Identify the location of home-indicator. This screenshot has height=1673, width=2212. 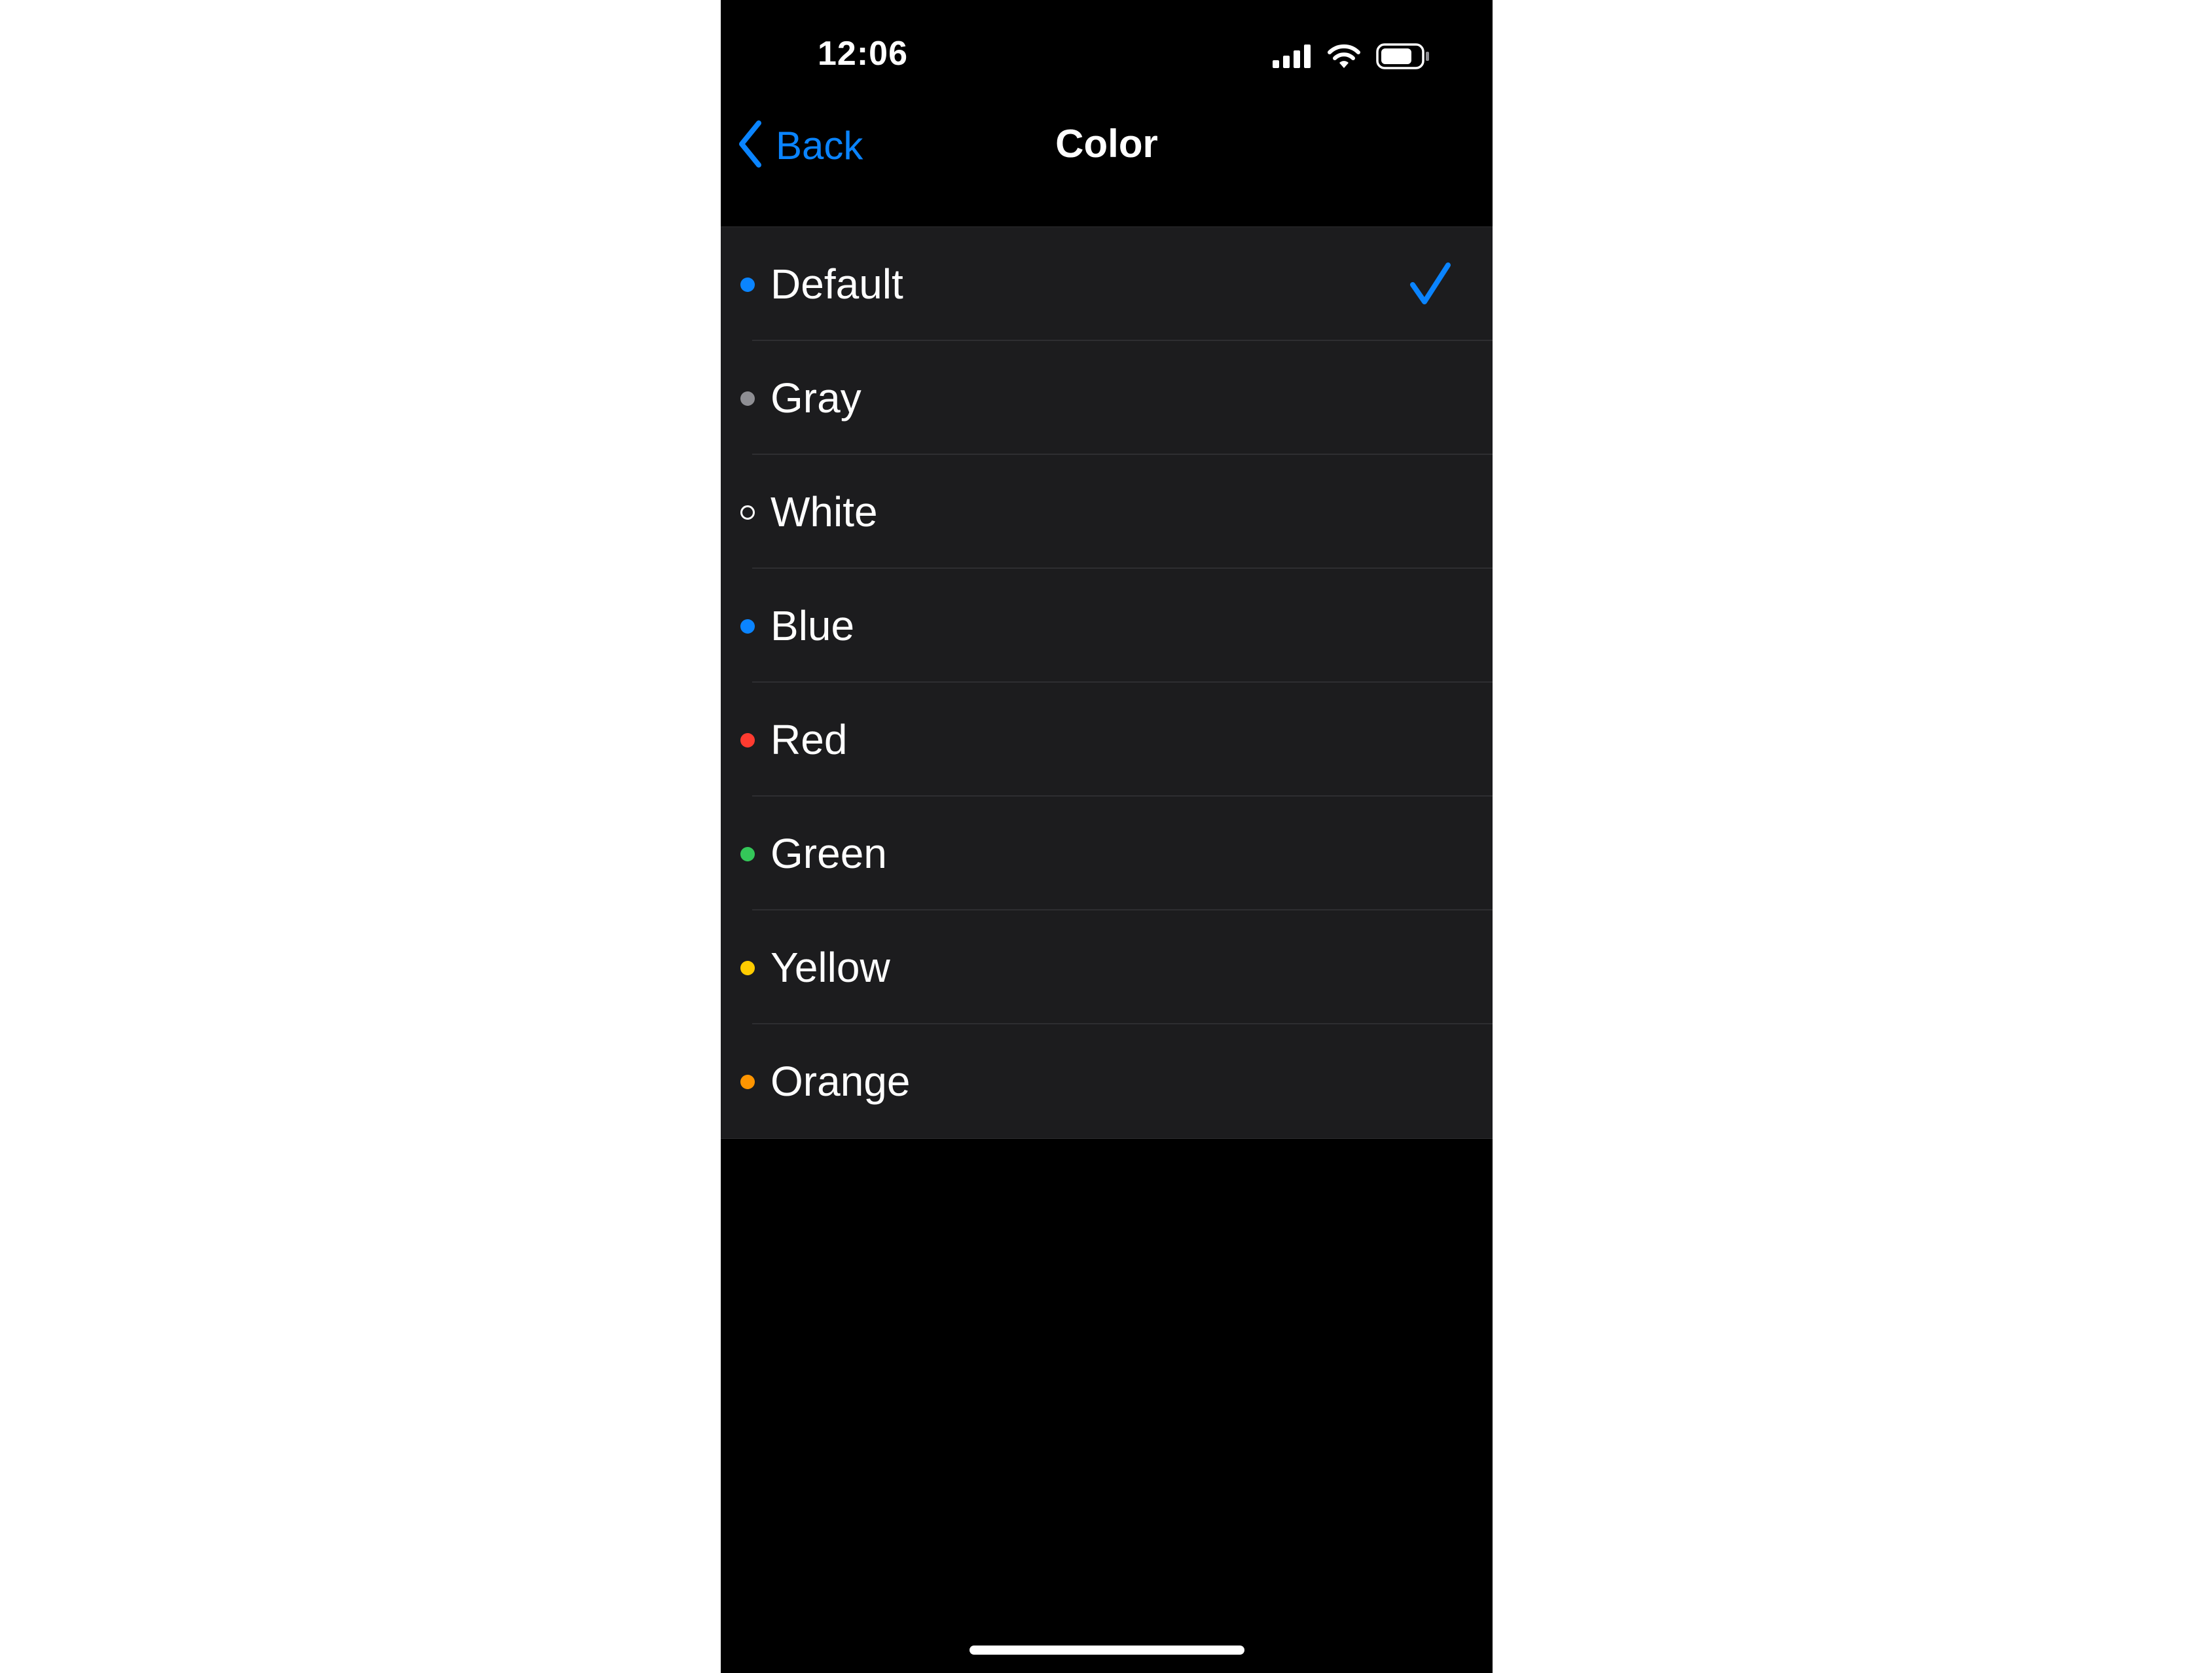
(1107, 1650).